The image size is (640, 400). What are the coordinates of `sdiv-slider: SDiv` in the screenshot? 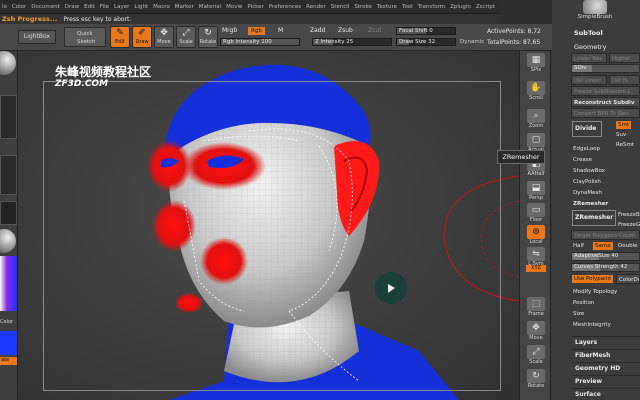 It's located at (605, 68).